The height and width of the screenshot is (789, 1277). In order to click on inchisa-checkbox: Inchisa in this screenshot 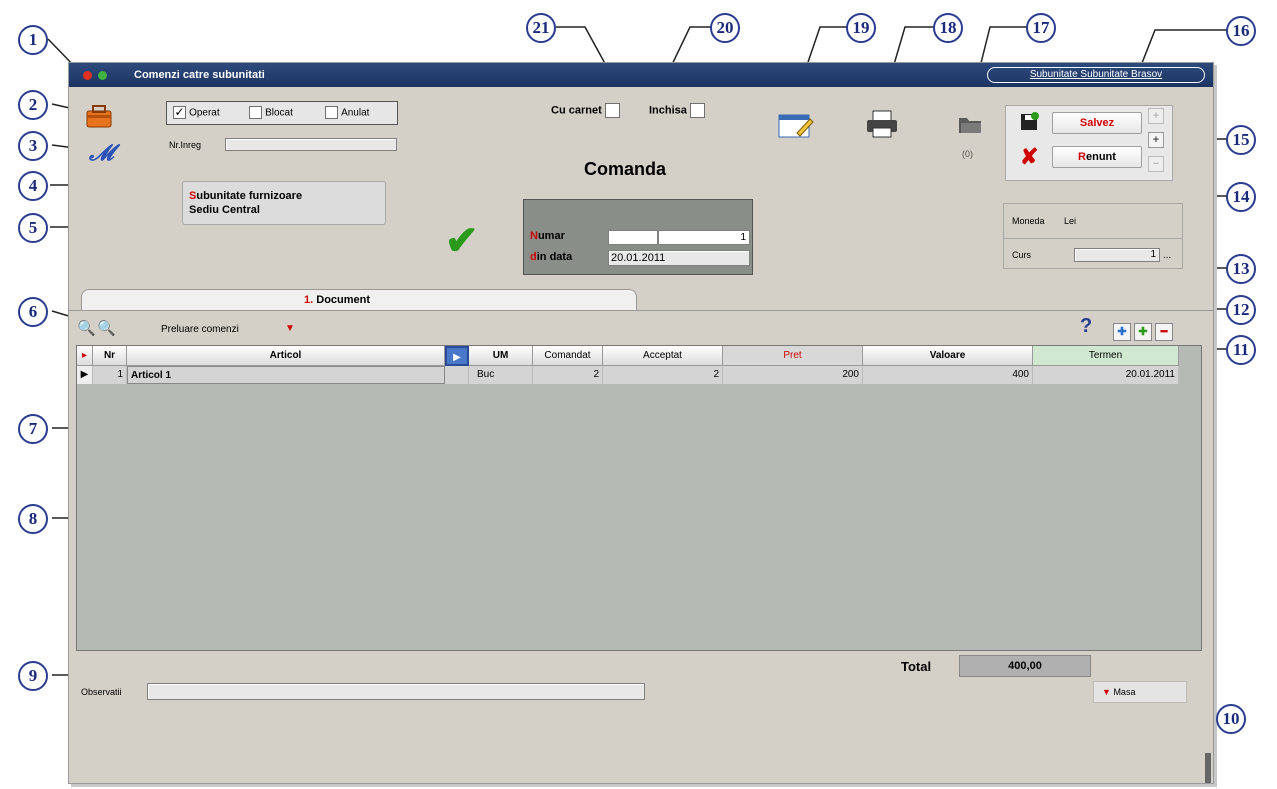, I will do `click(677, 110)`.